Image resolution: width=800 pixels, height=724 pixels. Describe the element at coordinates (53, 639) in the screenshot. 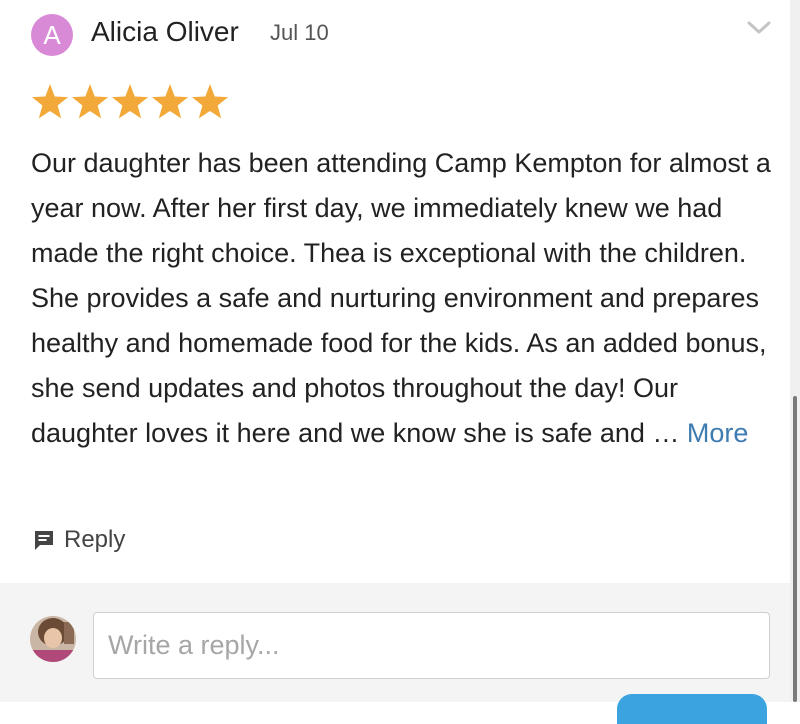

I see `user-avatar` at that location.